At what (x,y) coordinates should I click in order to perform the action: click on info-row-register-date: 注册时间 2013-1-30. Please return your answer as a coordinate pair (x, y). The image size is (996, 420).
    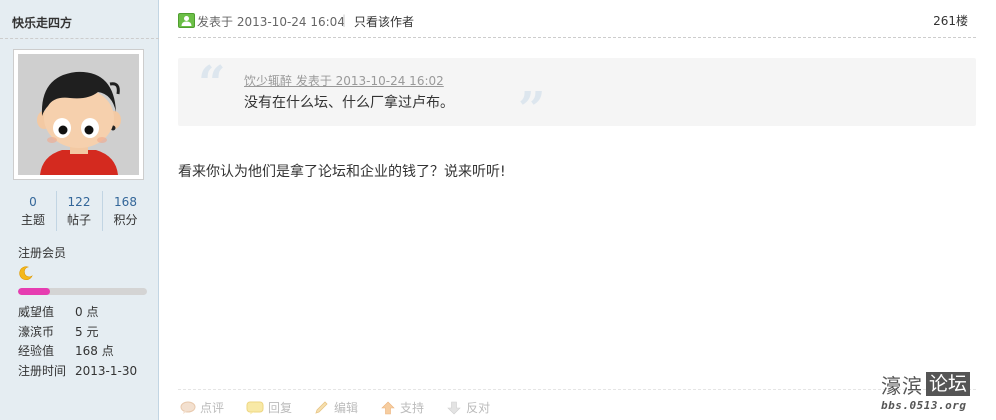
    Looking at the image, I should click on (86, 372).